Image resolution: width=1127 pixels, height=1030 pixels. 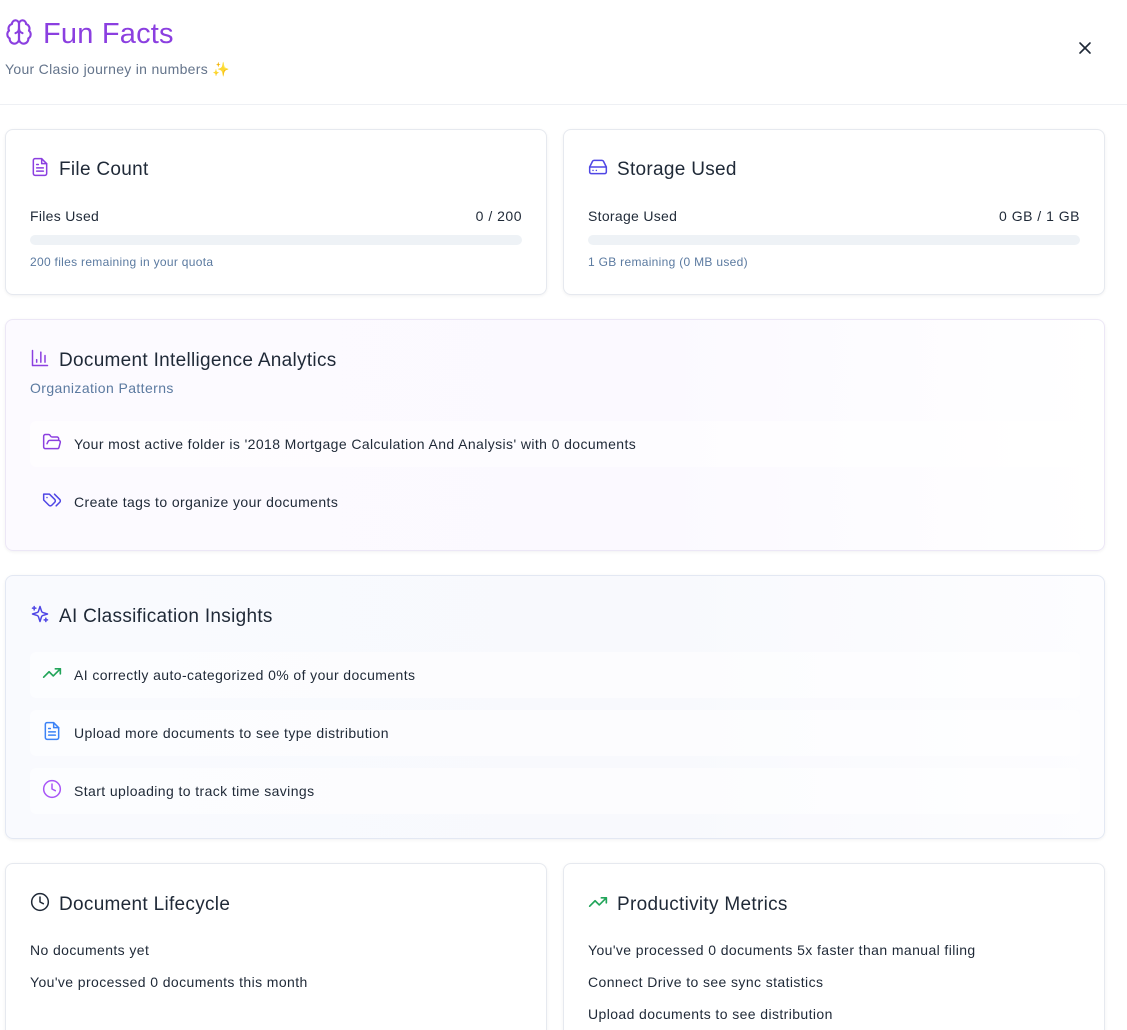 What do you see at coordinates (19, 34) in the screenshot?
I see `brain-icon` at bounding box center [19, 34].